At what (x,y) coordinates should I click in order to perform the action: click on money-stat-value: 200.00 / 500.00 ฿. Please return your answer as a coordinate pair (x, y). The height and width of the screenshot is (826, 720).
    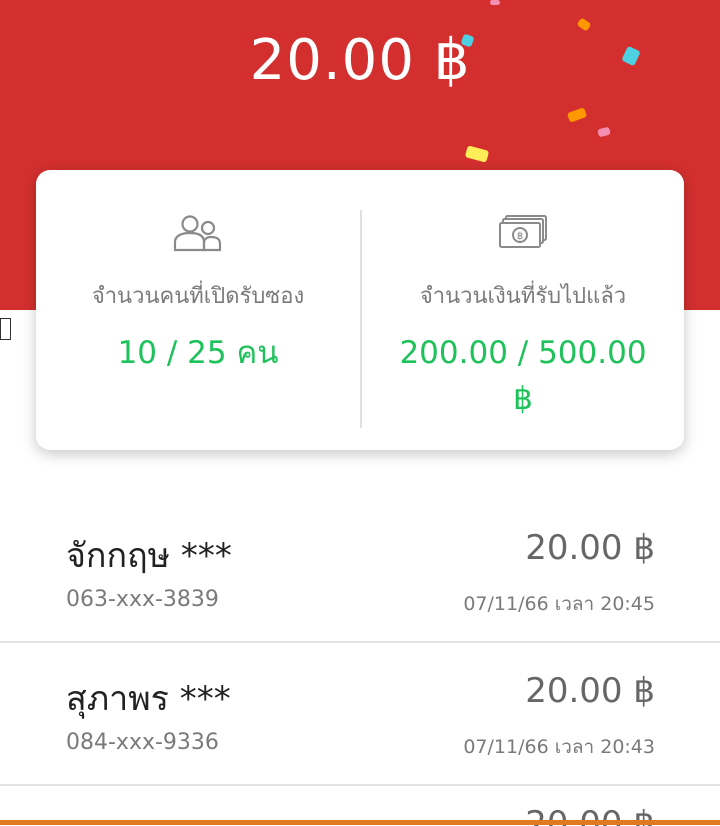
    Looking at the image, I should click on (523, 376).